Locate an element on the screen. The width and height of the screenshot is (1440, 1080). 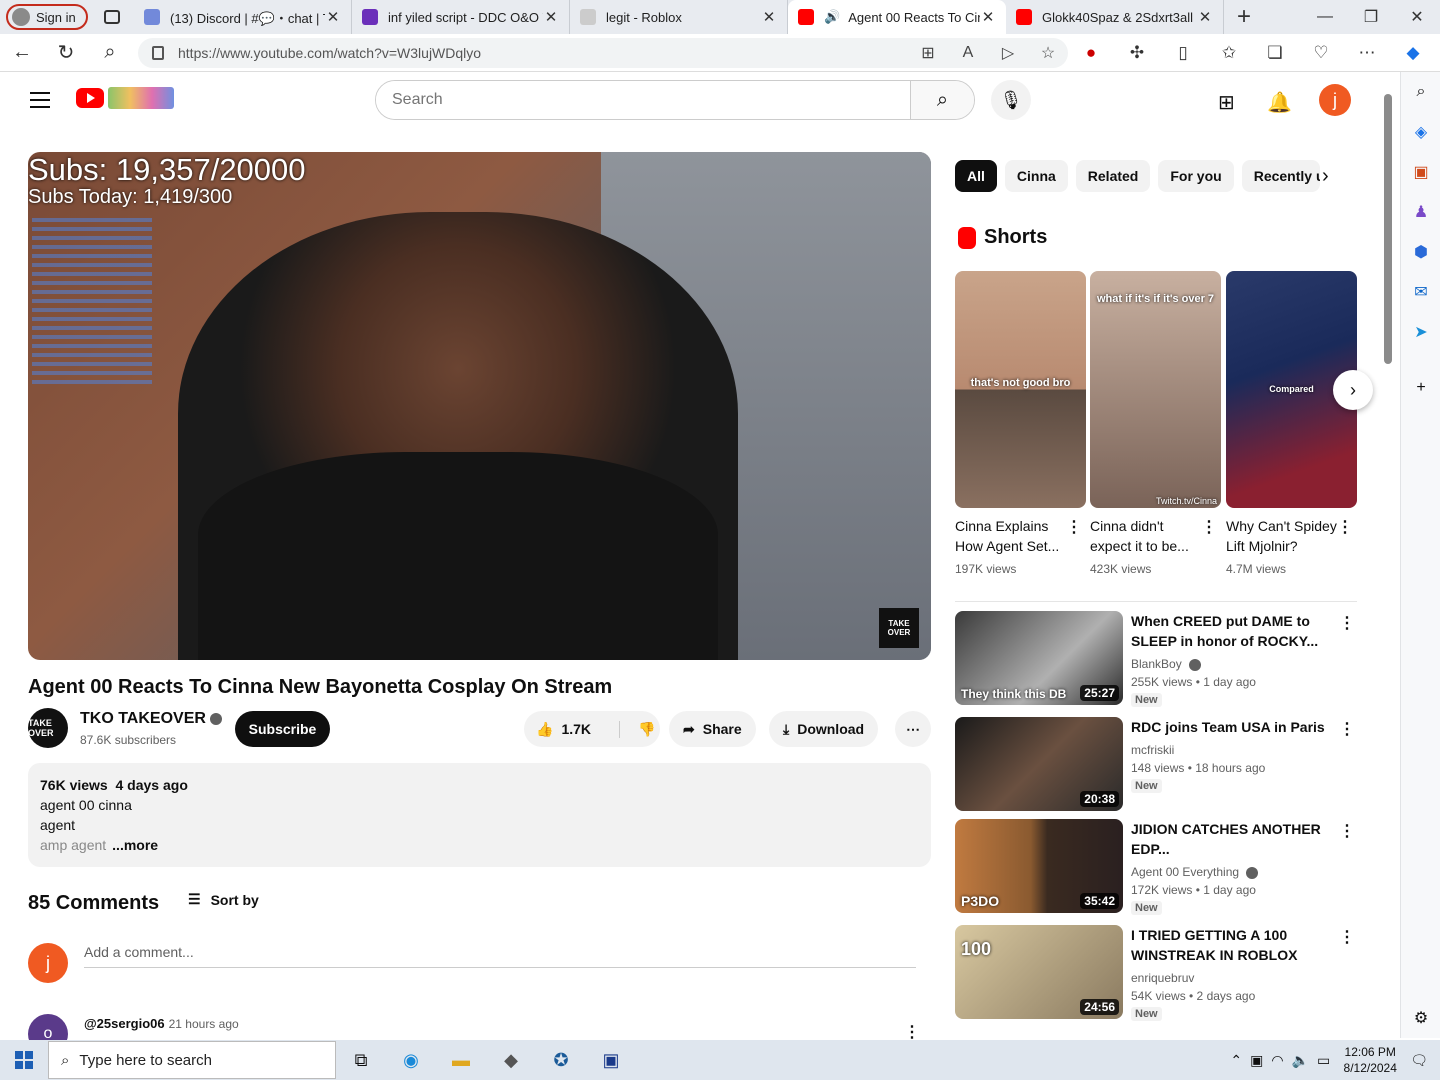
wifi-icon: ◠ is located at coordinates (1277, 1060).